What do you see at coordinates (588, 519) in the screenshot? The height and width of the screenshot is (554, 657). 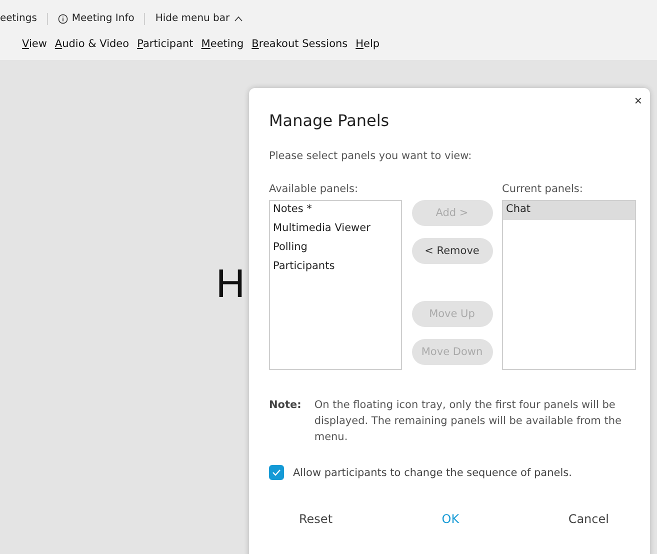 I see `footer-button: Cancel` at bounding box center [588, 519].